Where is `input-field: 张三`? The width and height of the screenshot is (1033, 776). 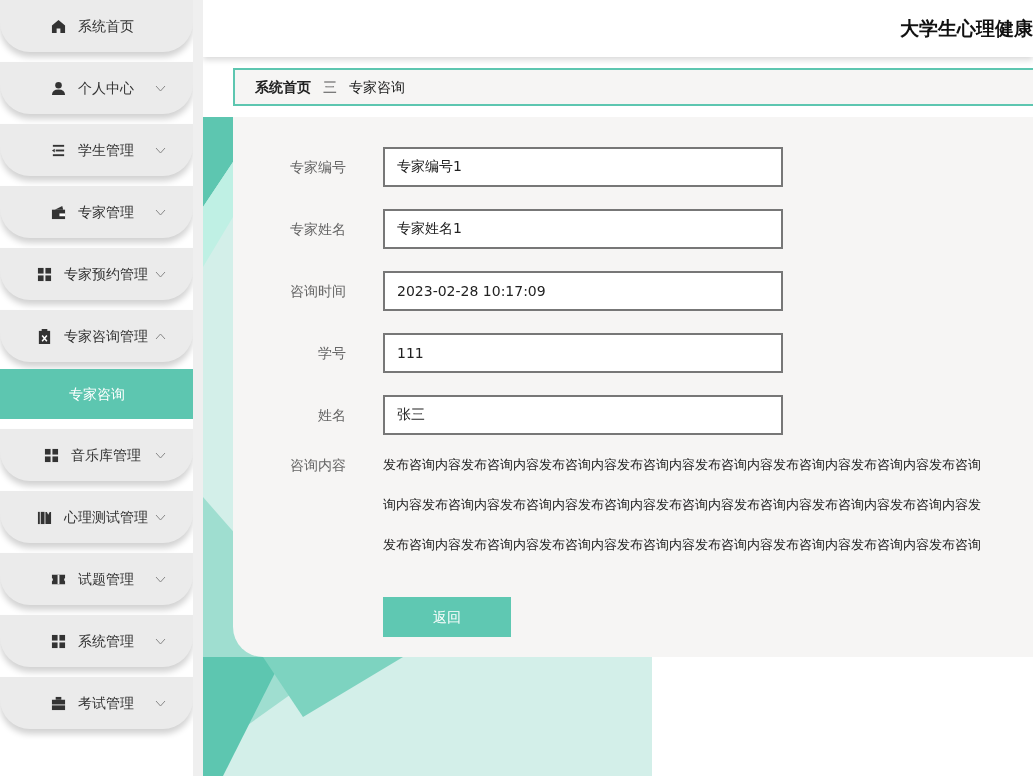
input-field: 张三 is located at coordinates (583, 415).